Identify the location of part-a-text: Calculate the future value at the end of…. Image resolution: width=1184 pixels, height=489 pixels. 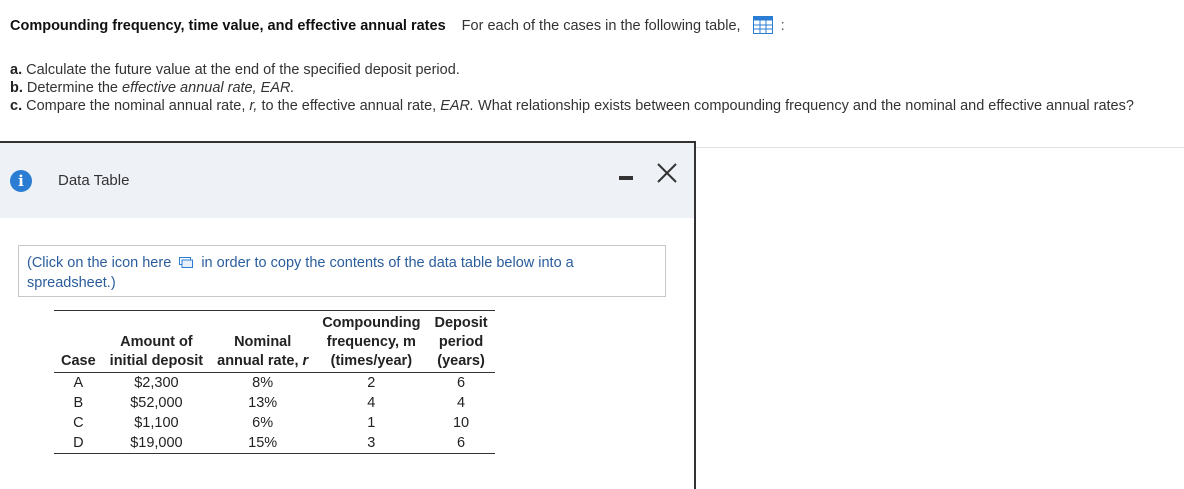
(243, 70).